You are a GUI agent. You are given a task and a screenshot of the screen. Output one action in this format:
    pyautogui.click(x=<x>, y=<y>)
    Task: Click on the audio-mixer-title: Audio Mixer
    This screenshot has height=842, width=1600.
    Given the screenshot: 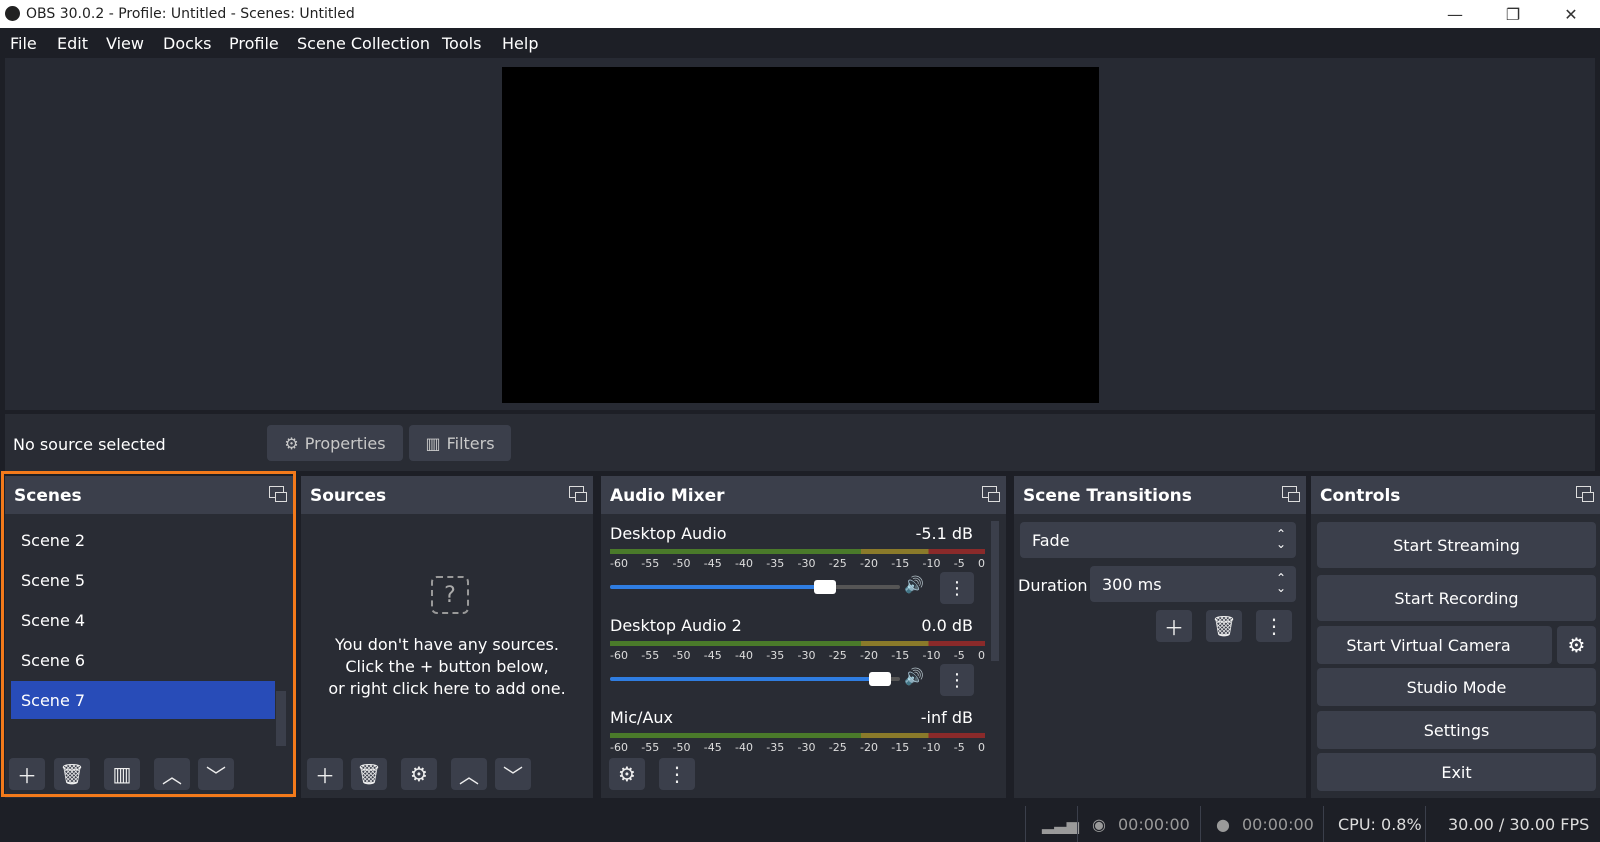 What is the action you would take?
    pyautogui.click(x=667, y=496)
    